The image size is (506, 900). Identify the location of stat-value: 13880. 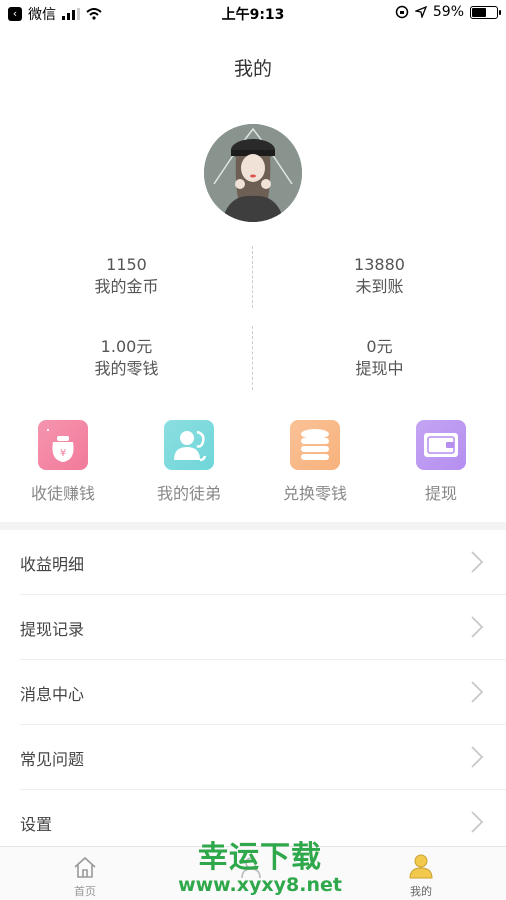
(379, 264).